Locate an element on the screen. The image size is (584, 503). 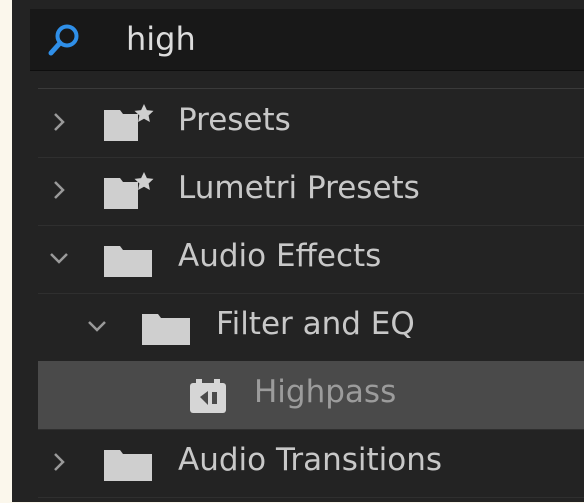
search-input is located at coordinates (346, 39).